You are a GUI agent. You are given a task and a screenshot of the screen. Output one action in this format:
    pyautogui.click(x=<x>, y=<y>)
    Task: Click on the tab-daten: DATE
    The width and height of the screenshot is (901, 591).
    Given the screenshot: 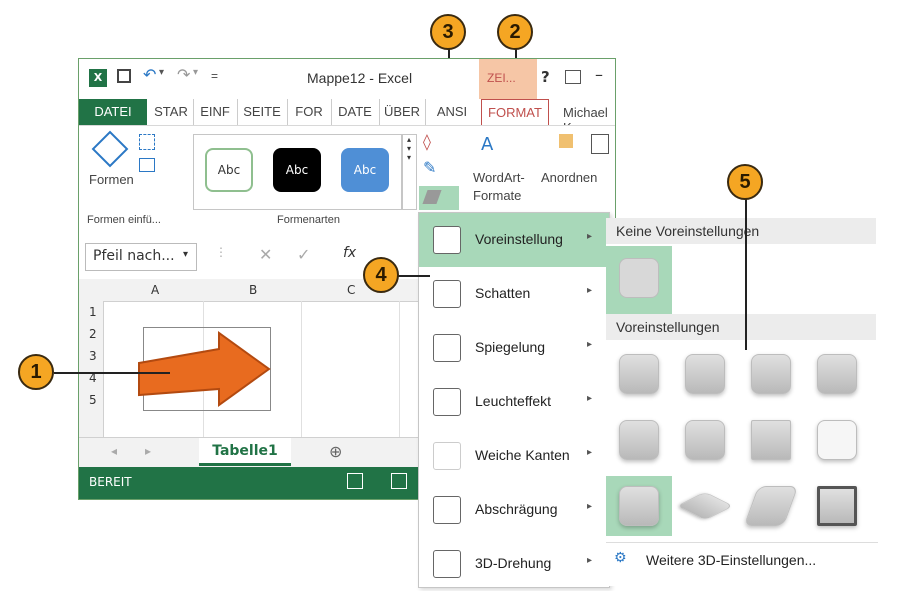 What is the action you would take?
    pyautogui.click(x=354, y=112)
    